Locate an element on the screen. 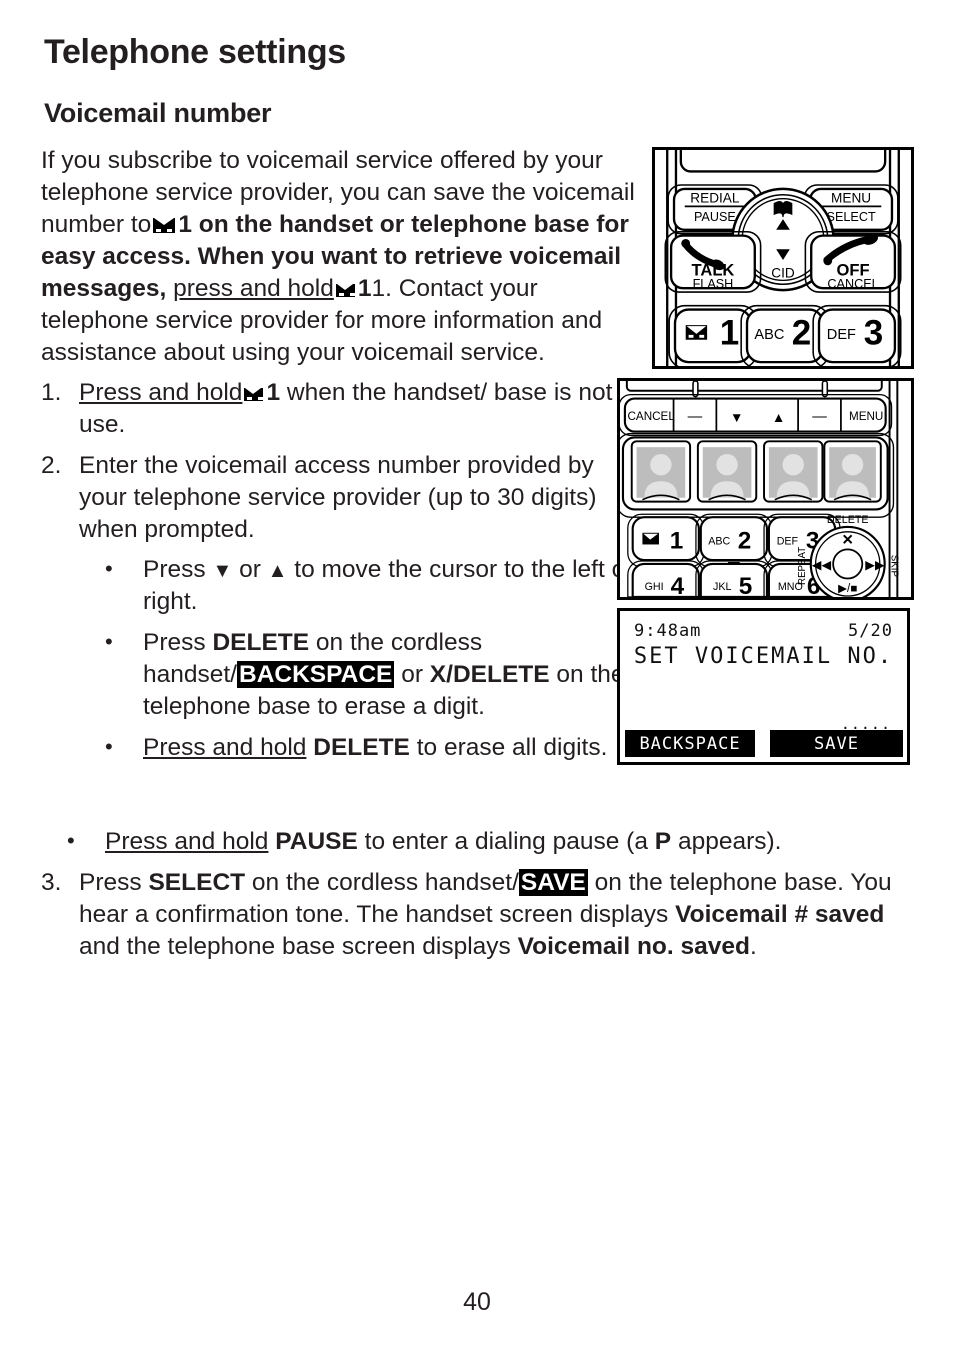 The height and width of the screenshot is (1354, 954). base-forward-icon: ▶▶ is located at coordinates (875, 565).